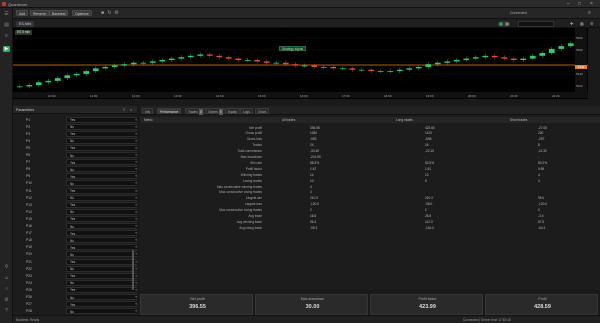 The image size is (600, 323). What do you see at coordinates (29, 204) in the screenshot?
I see `parameter-name: P13` at bounding box center [29, 204].